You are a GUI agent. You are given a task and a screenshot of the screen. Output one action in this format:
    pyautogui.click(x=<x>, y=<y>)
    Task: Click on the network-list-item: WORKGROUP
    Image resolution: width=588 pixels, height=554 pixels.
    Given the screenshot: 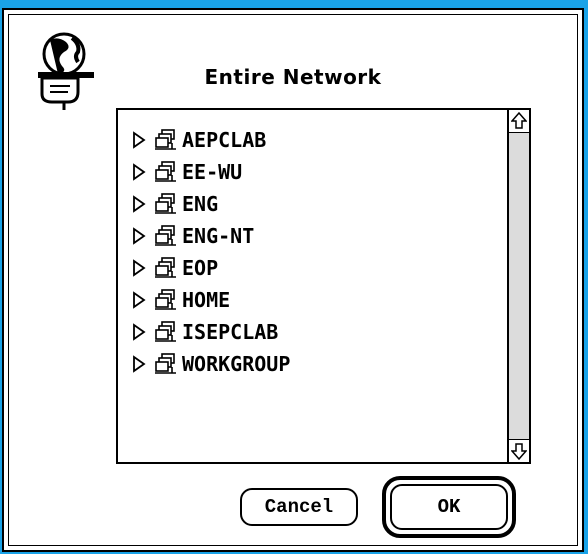 What is the action you would take?
    pyautogui.click(x=211, y=364)
    